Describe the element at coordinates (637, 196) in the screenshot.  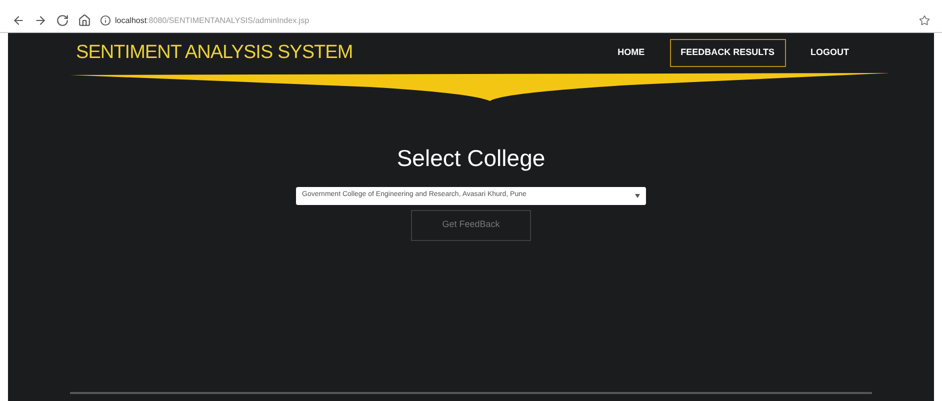
I see `dropdown-arrow-icon` at that location.